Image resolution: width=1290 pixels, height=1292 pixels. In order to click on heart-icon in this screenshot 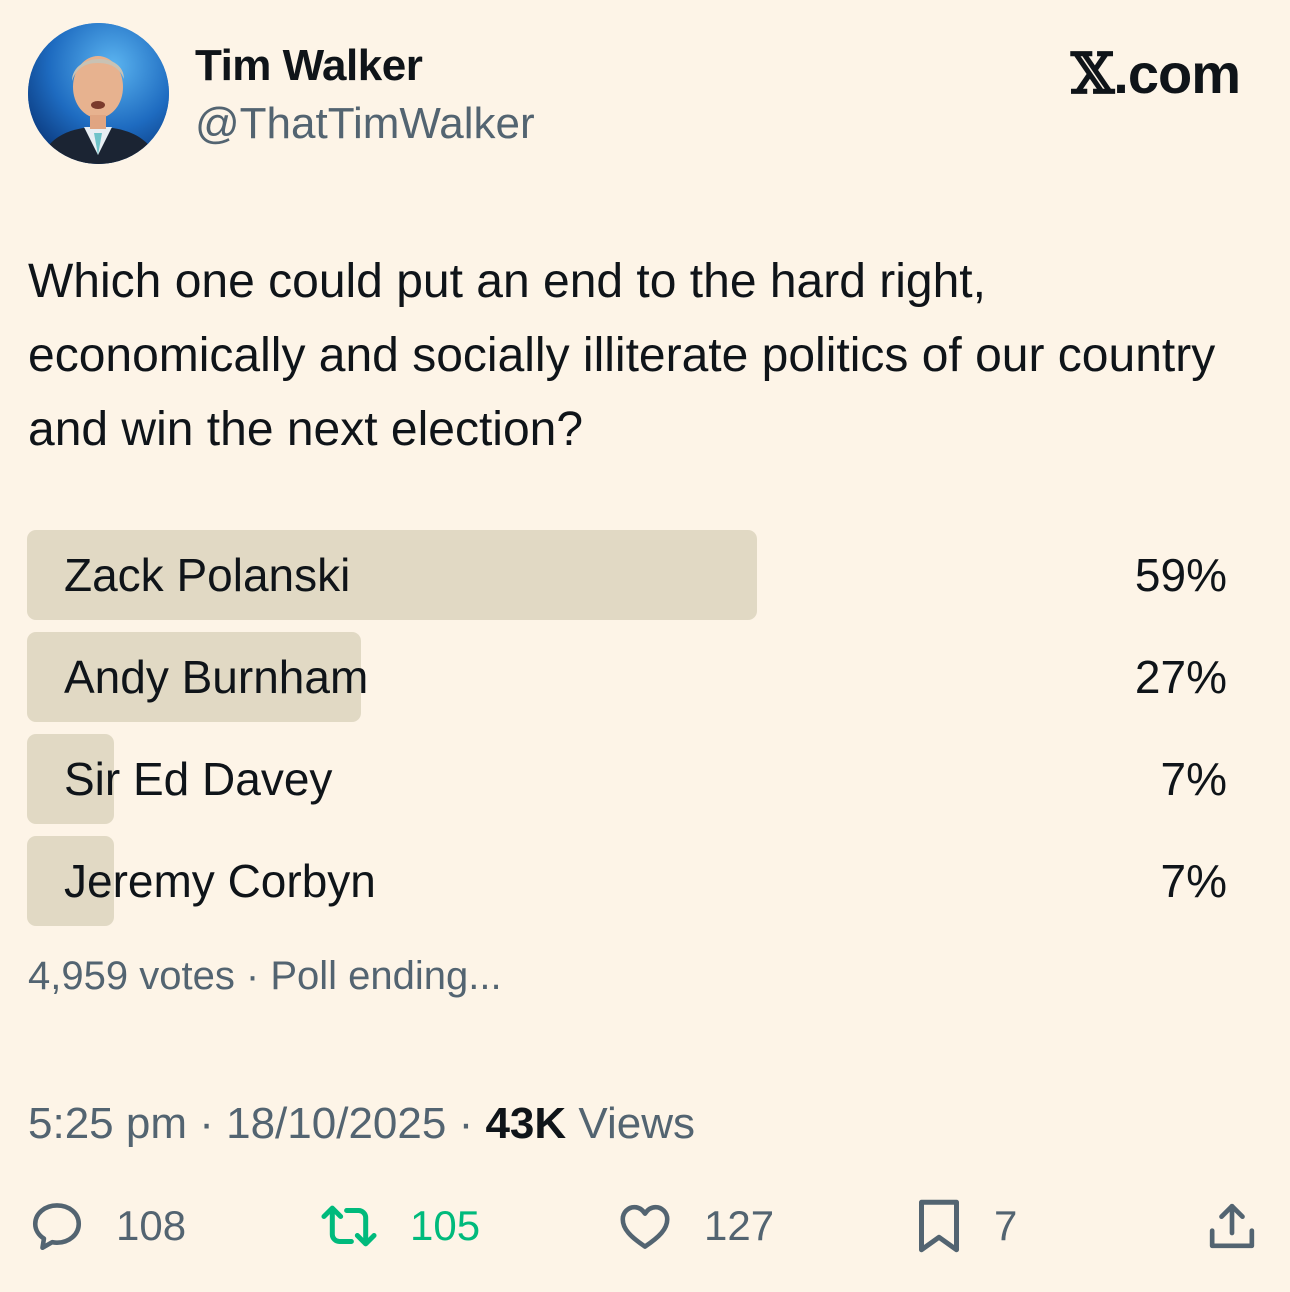, I will do `click(645, 1226)`.